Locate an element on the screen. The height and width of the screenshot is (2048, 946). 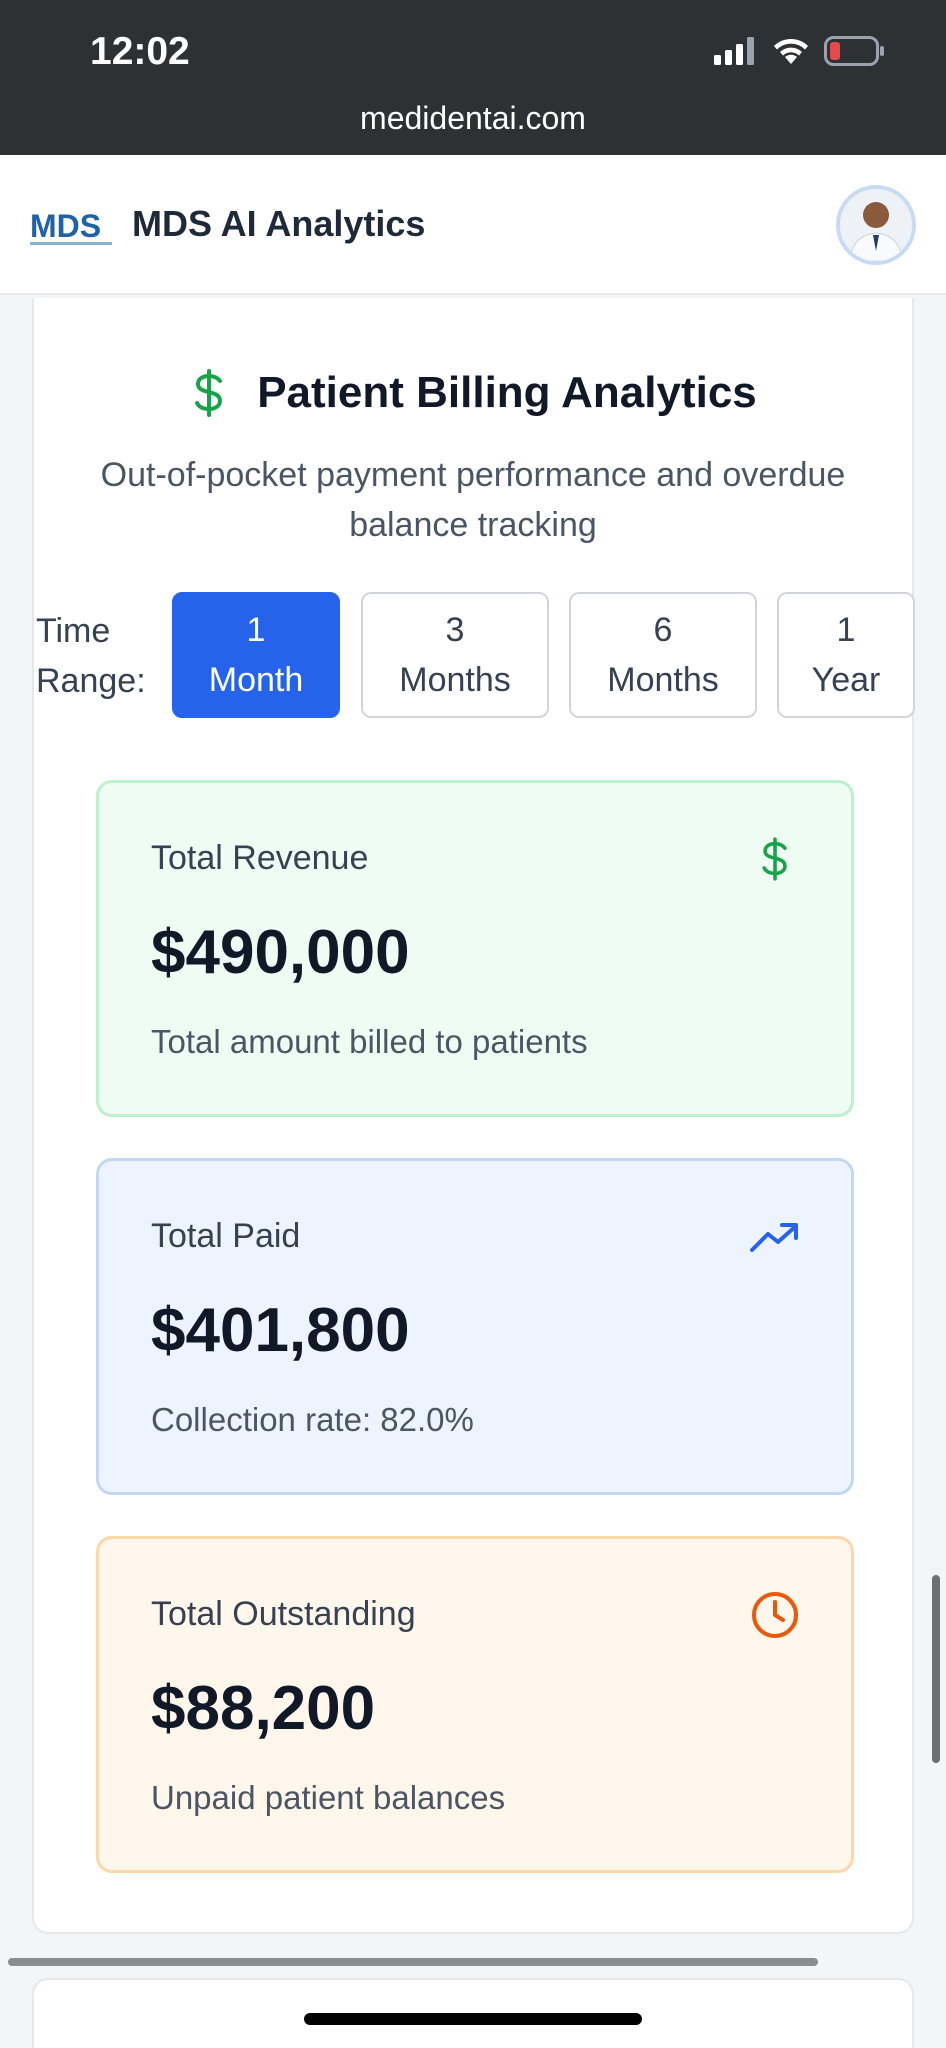
user-avatar-icon is located at coordinates (876, 225).